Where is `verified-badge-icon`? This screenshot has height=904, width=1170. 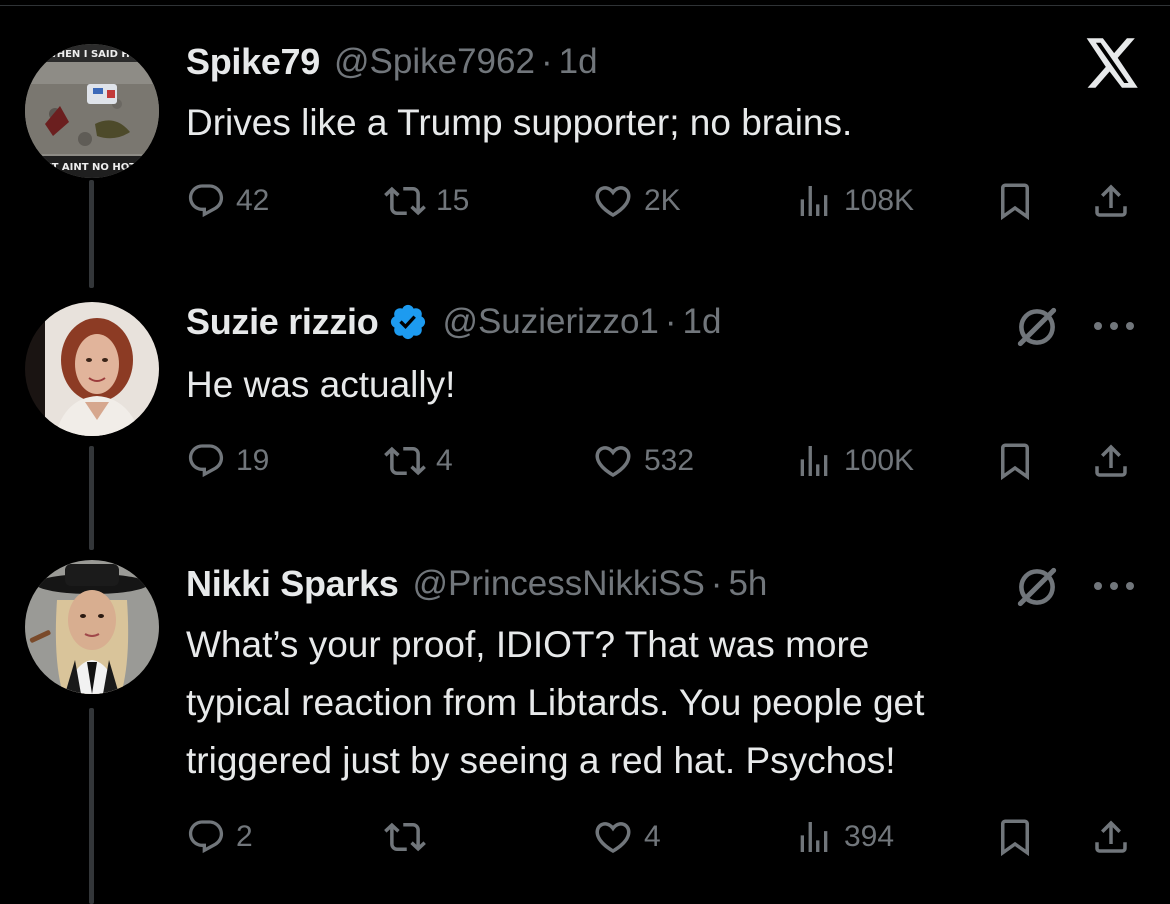 verified-badge-icon is located at coordinates (408, 322).